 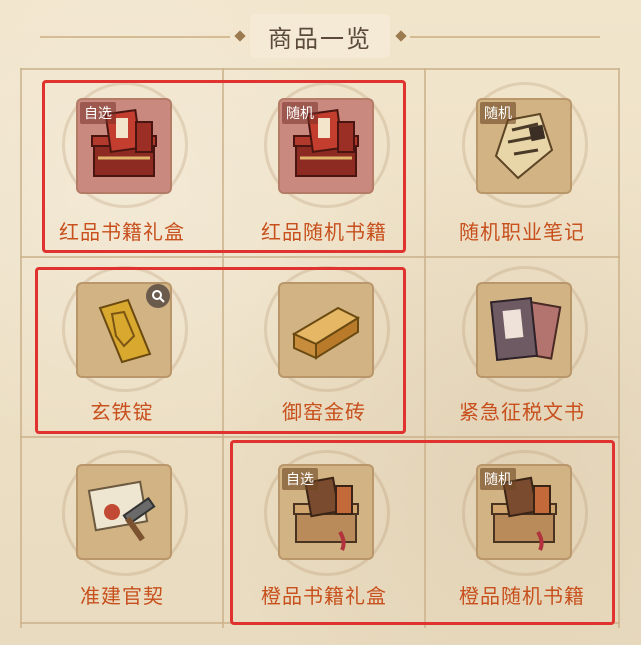 What do you see at coordinates (522, 232) in the screenshot?
I see `item-name: 随机职业笔记` at bounding box center [522, 232].